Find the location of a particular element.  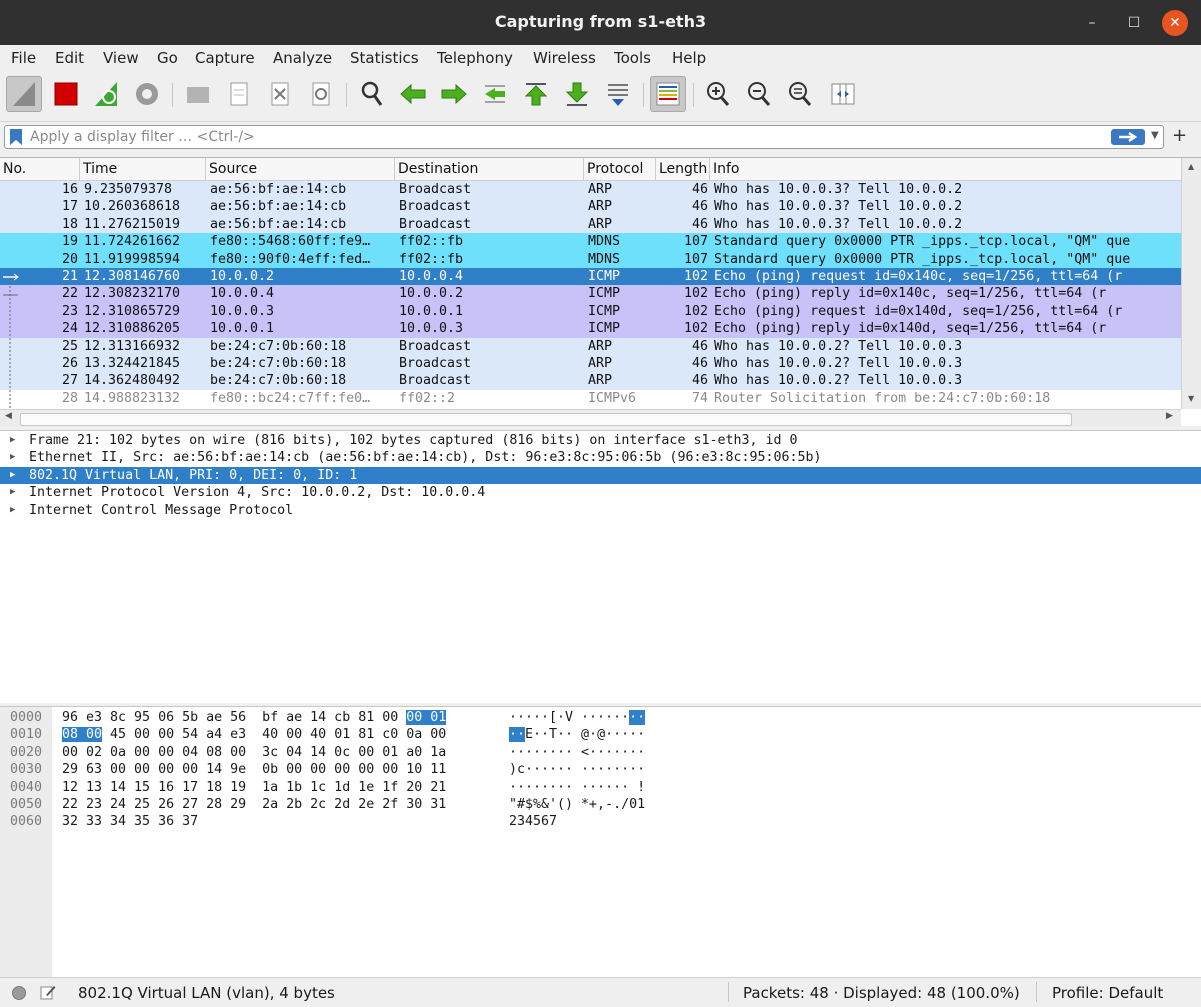

profile-status: Profile: Default is located at coordinates (1107, 993).